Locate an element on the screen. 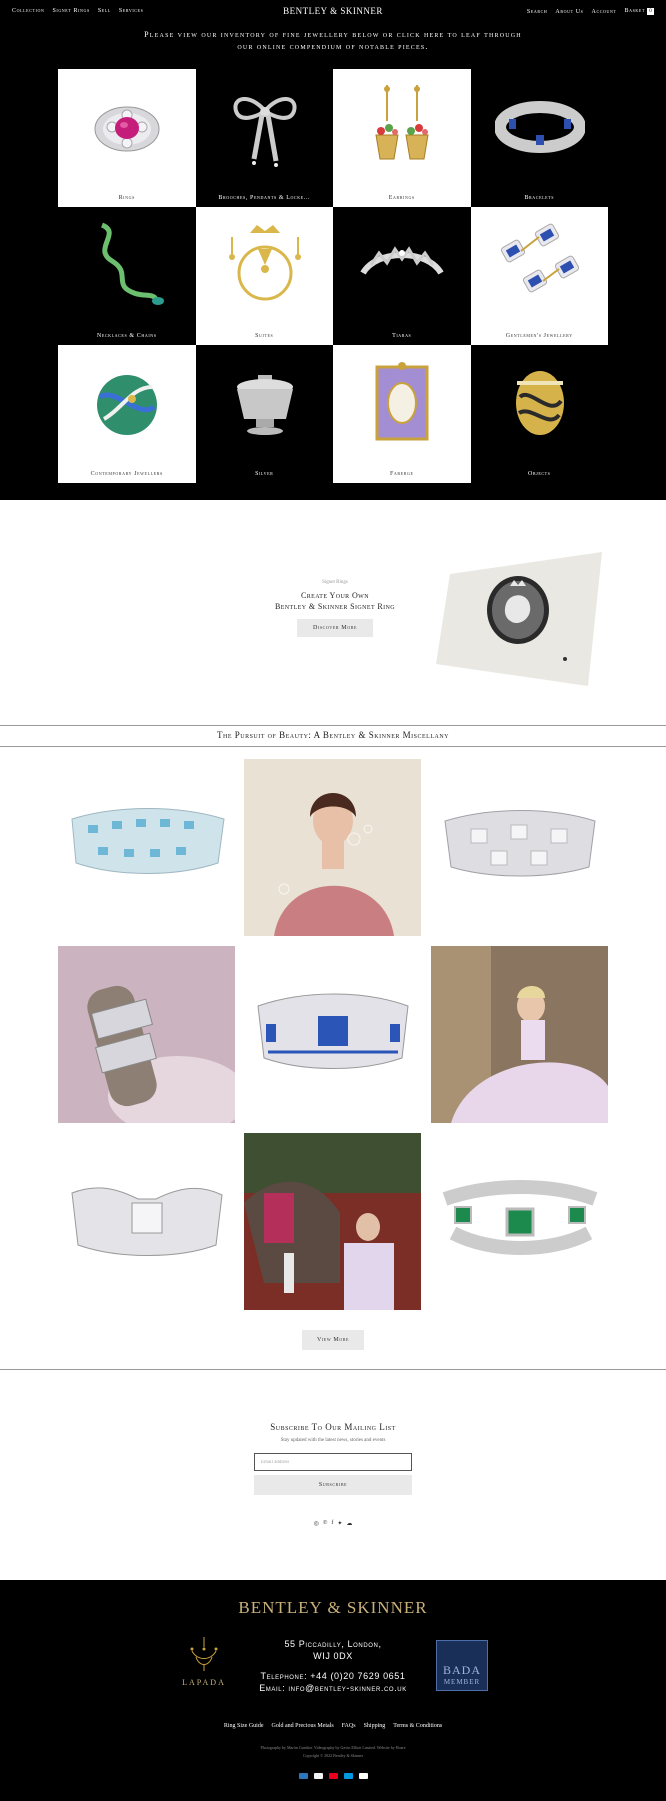  email-field is located at coordinates (333, 1462).